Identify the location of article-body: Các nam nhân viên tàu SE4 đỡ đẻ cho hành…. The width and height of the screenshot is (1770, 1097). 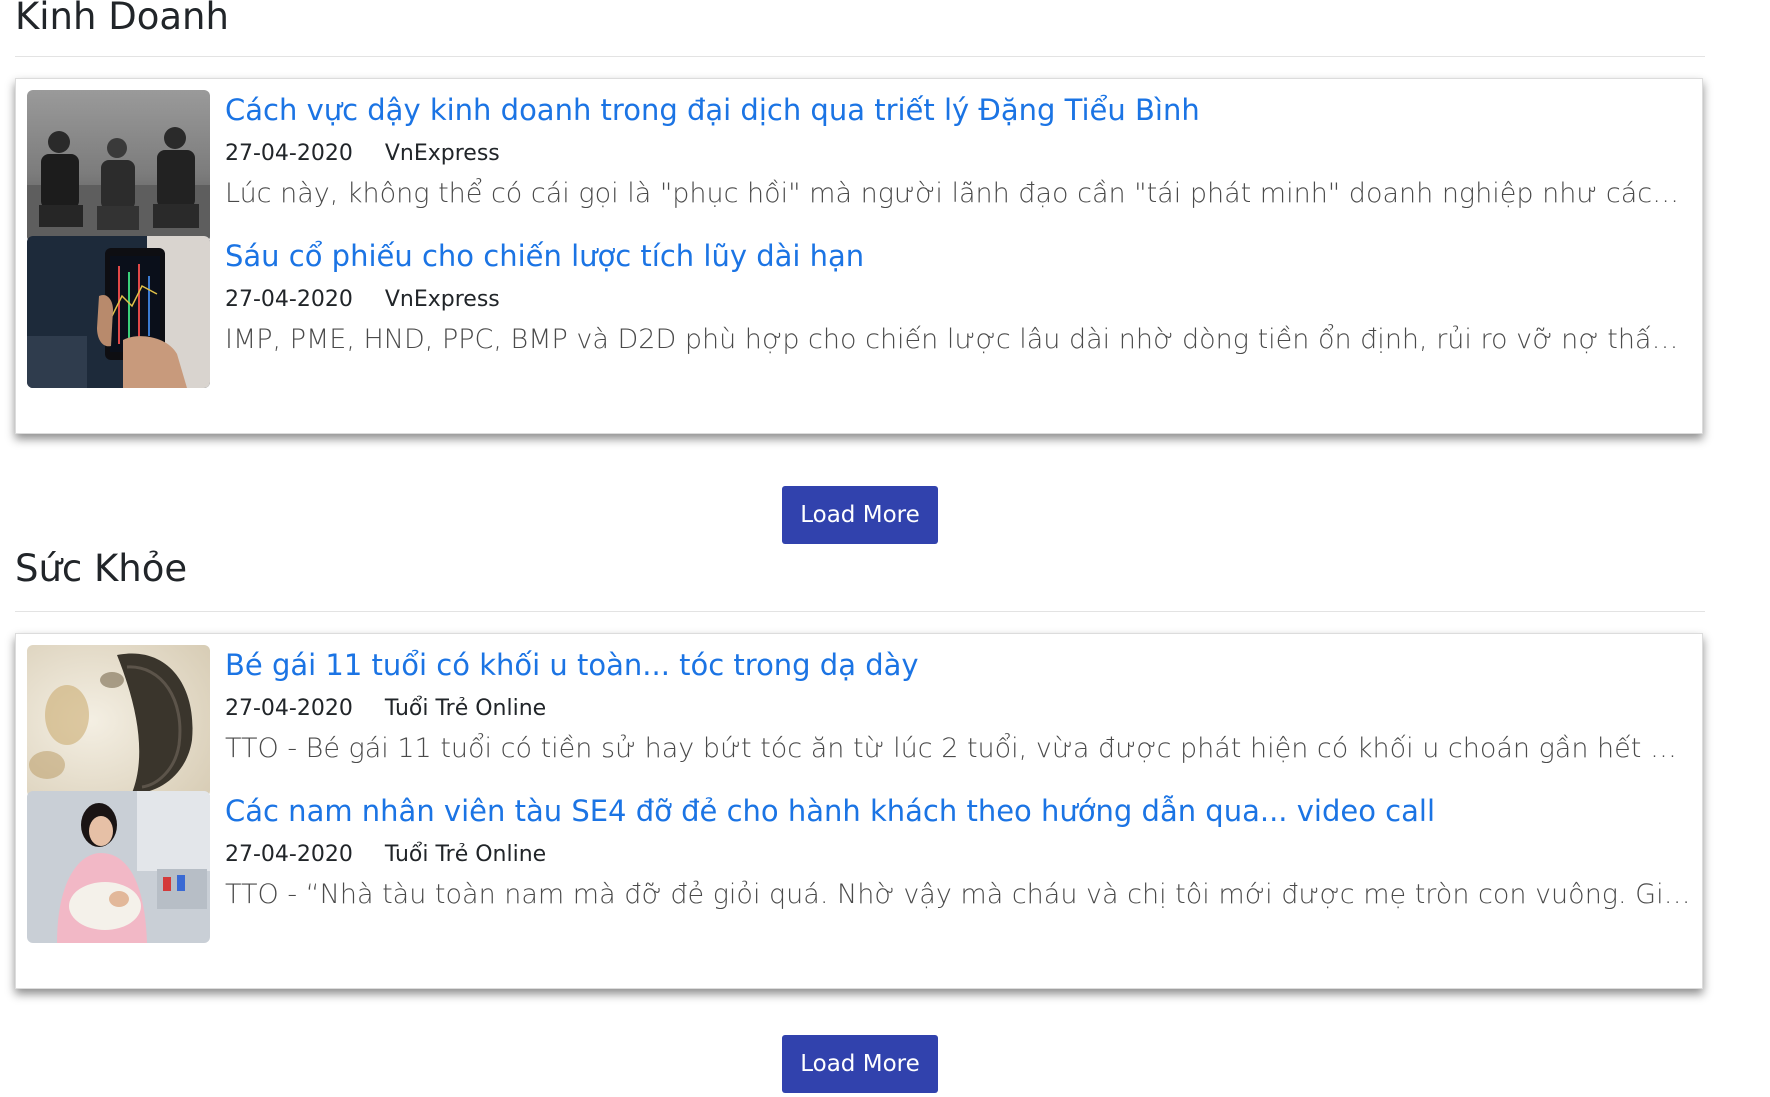
(959, 852).